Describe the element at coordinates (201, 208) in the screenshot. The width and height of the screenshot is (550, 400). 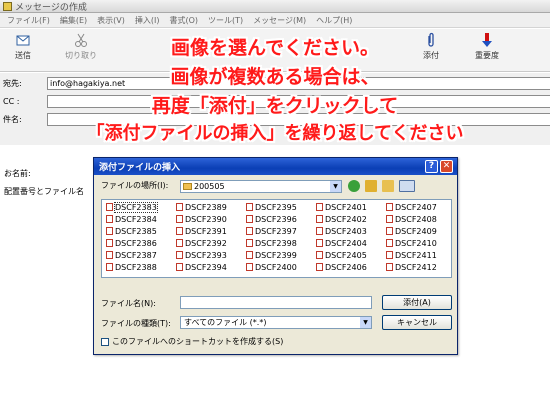
I see `list-item: DSCF2389` at that location.